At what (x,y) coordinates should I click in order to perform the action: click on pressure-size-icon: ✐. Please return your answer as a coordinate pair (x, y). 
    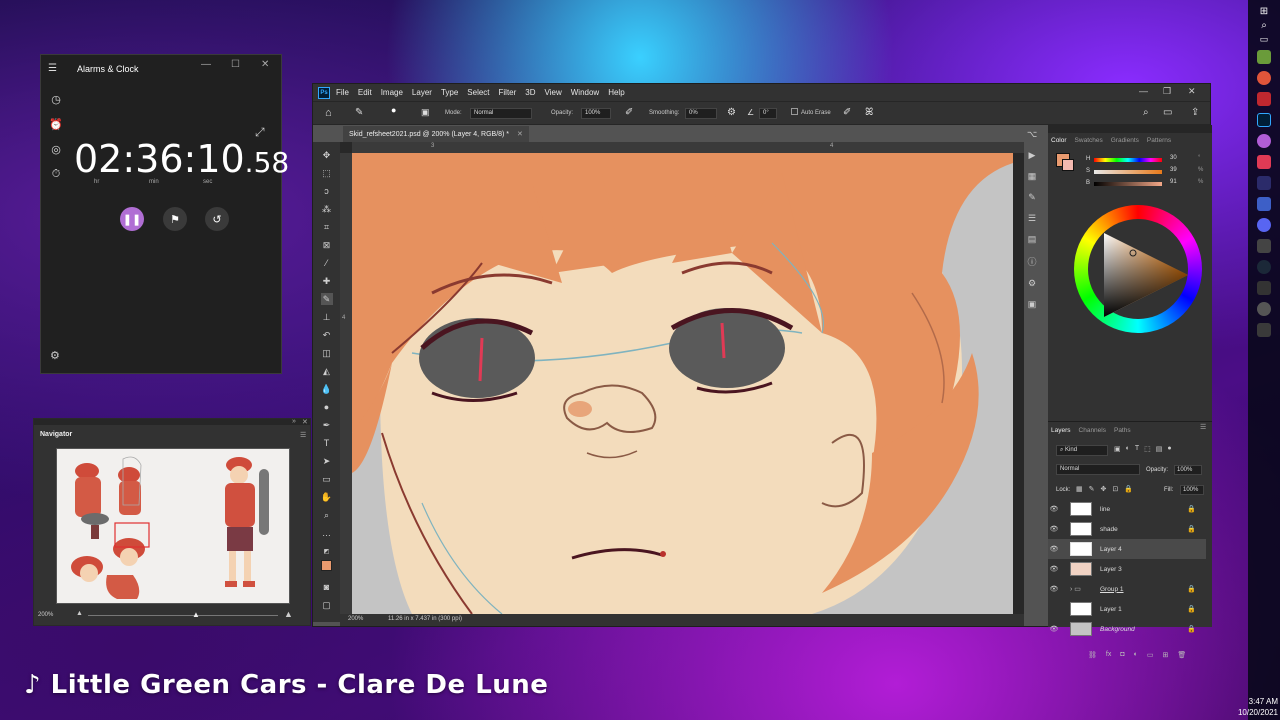
    Looking at the image, I should click on (847, 112).